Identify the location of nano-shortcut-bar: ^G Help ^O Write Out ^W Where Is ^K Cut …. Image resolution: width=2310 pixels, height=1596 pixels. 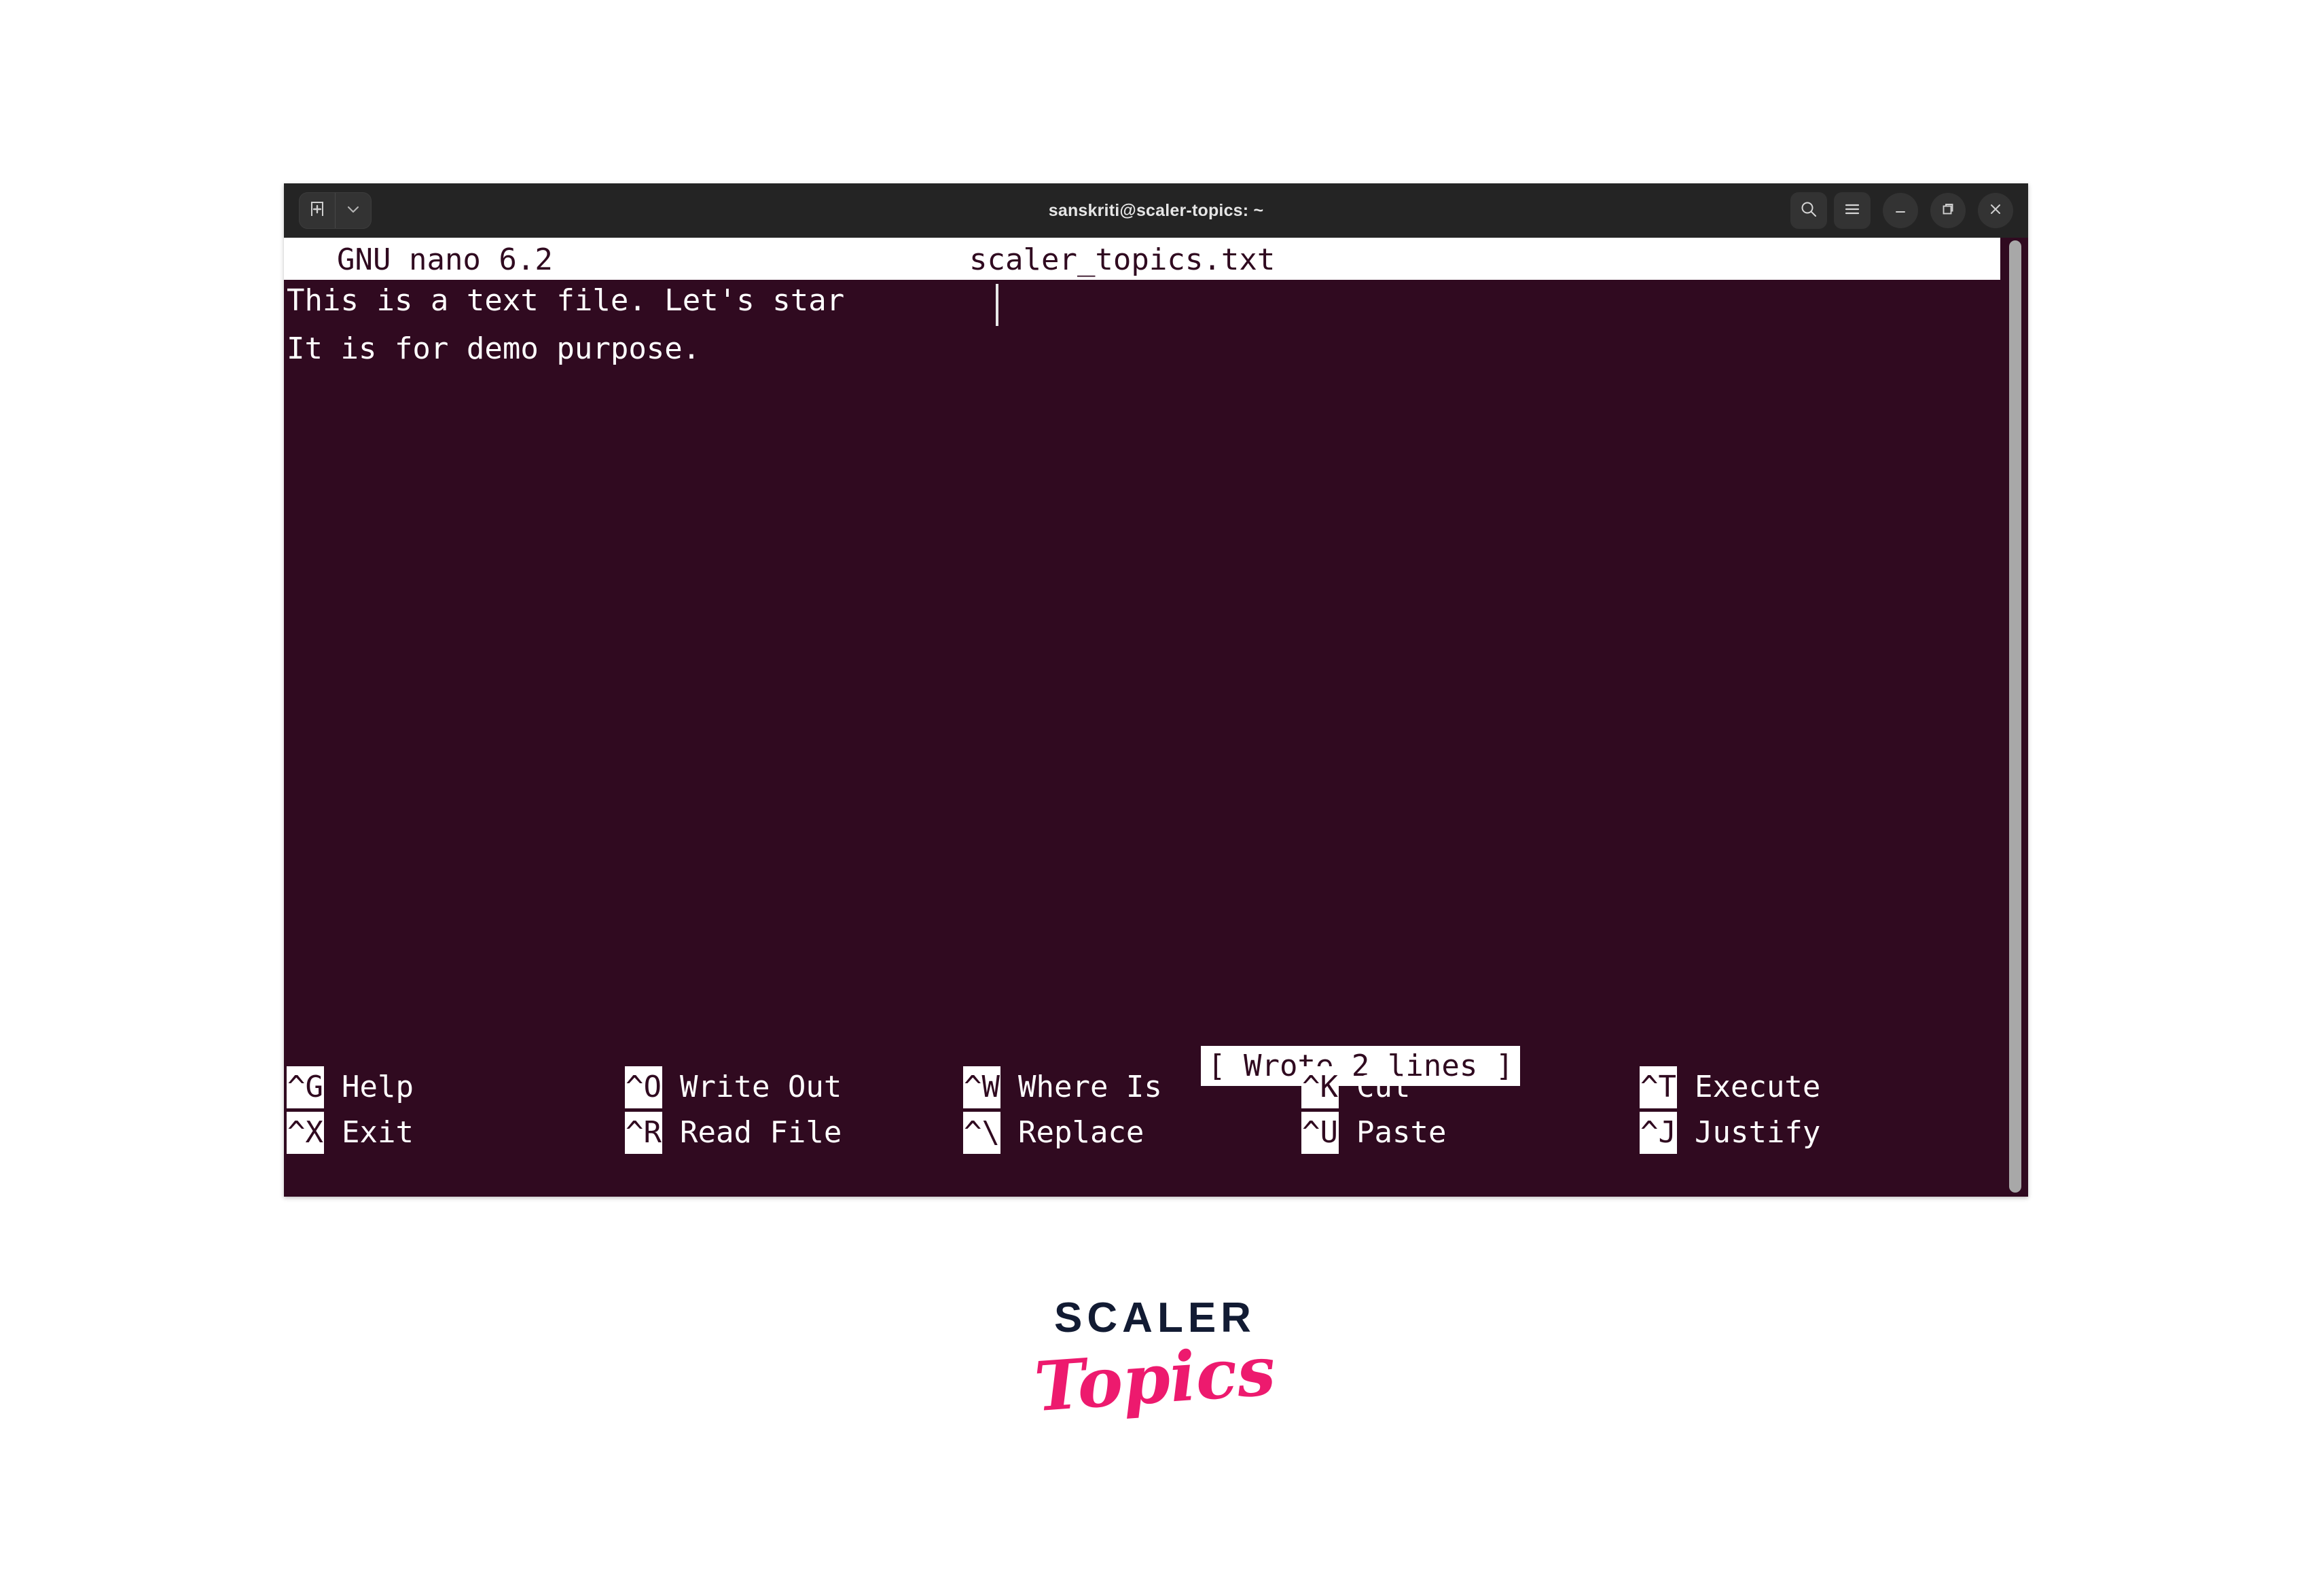
(1142, 1110).